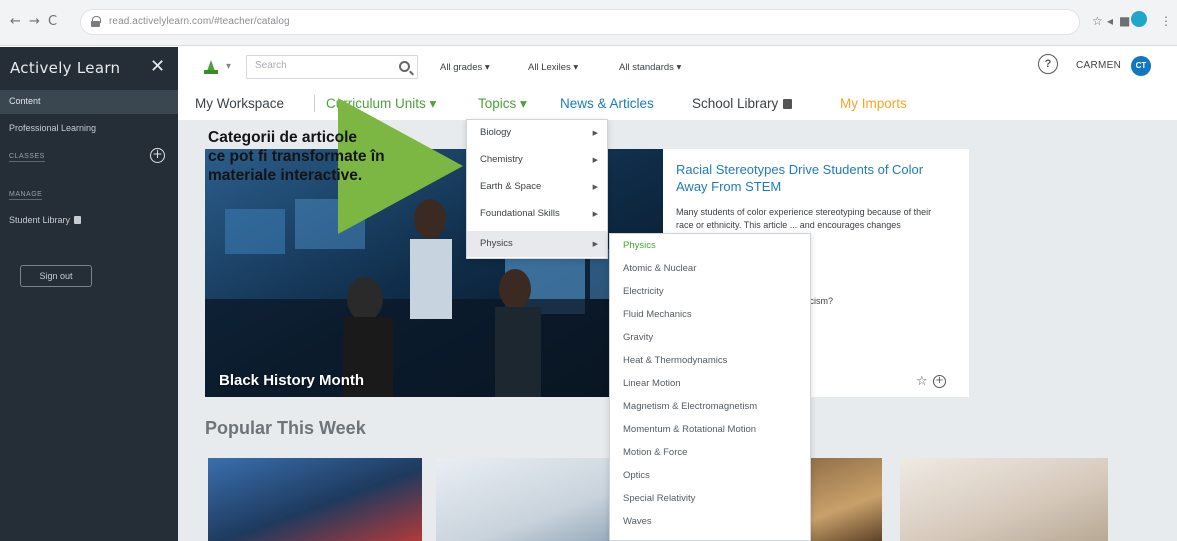 The height and width of the screenshot is (541, 1177). I want to click on topic-menu-label: Chemistry, so click(501, 159).